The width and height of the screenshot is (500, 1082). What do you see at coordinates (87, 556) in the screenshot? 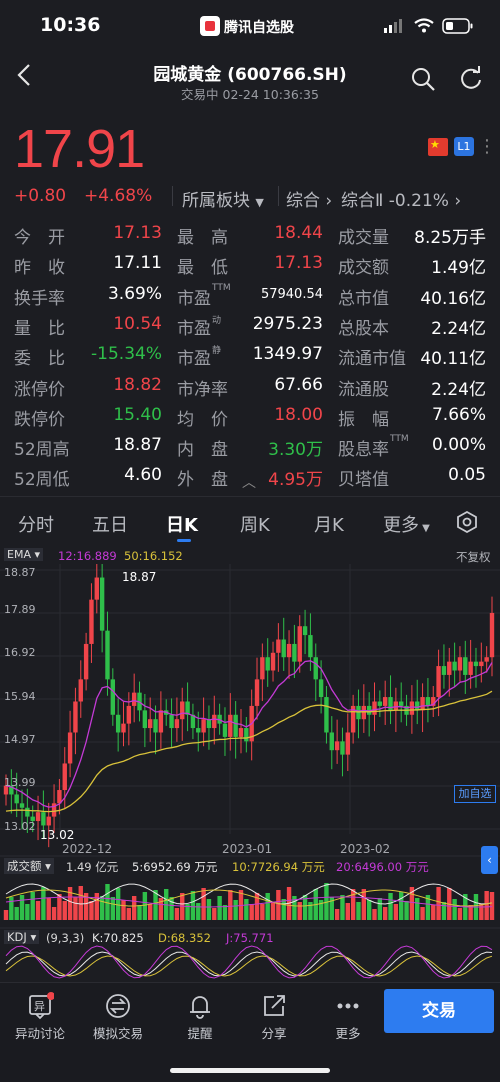
I see `ema12-value: 12:16.889` at bounding box center [87, 556].